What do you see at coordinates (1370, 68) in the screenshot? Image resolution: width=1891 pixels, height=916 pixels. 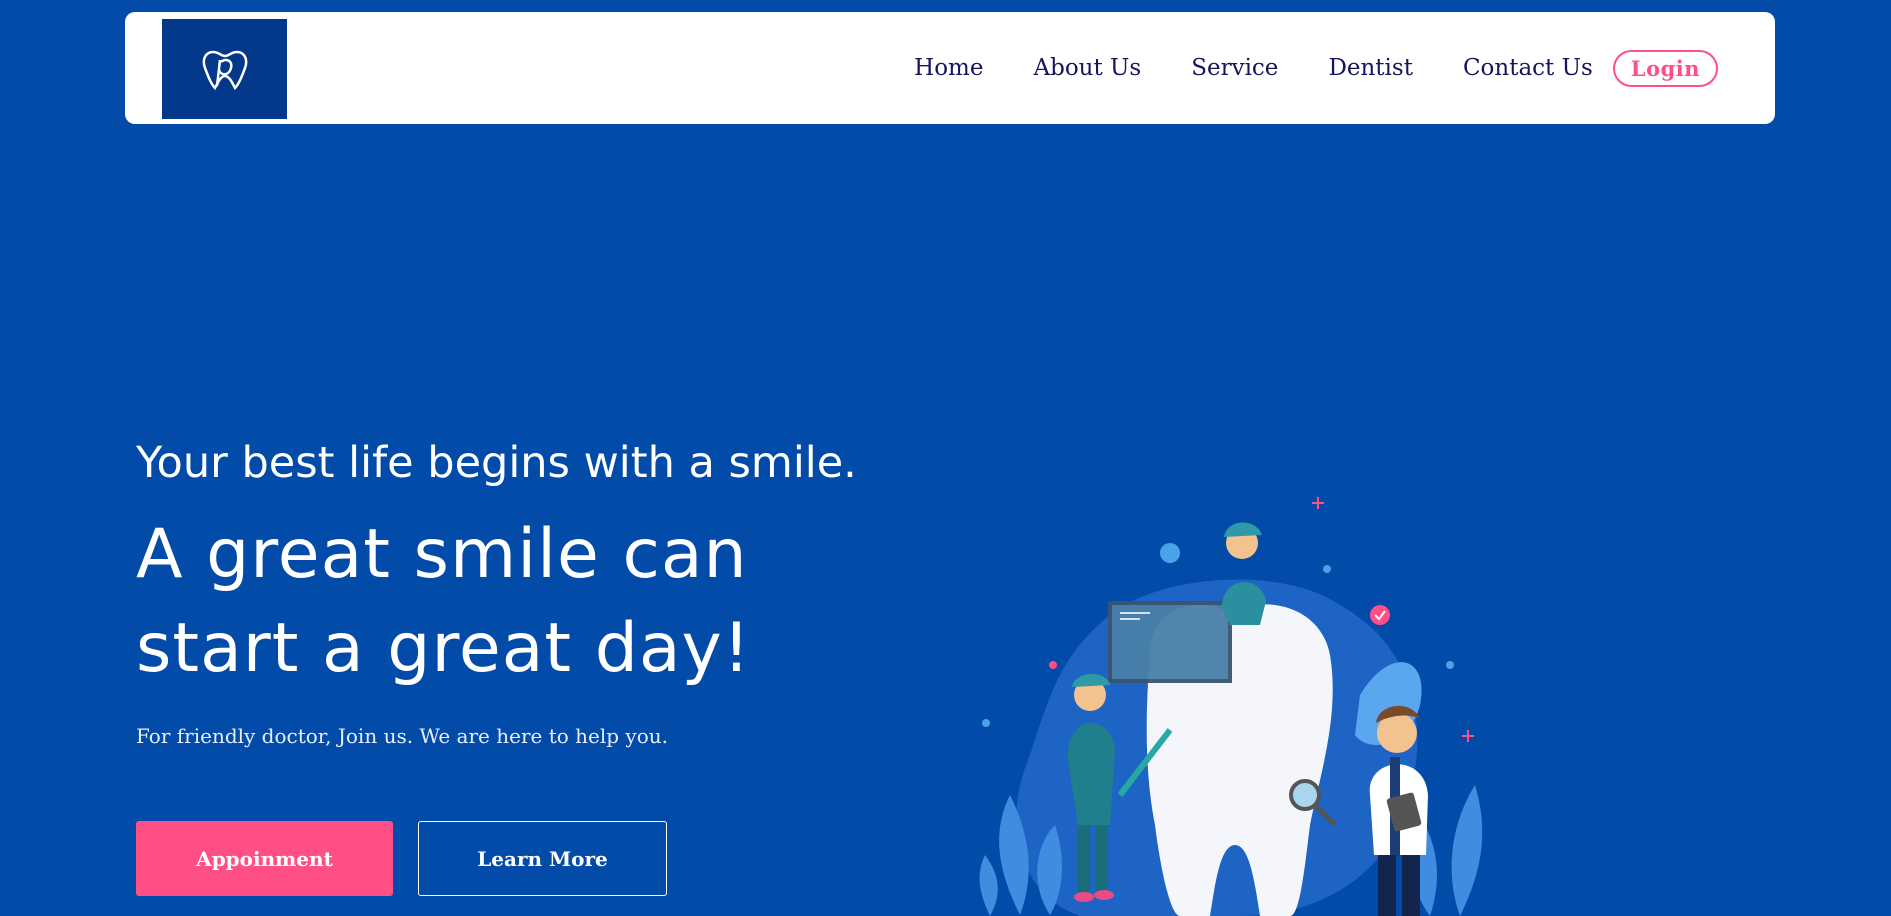 I see `nav-dentist: Dentist` at bounding box center [1370, 68].